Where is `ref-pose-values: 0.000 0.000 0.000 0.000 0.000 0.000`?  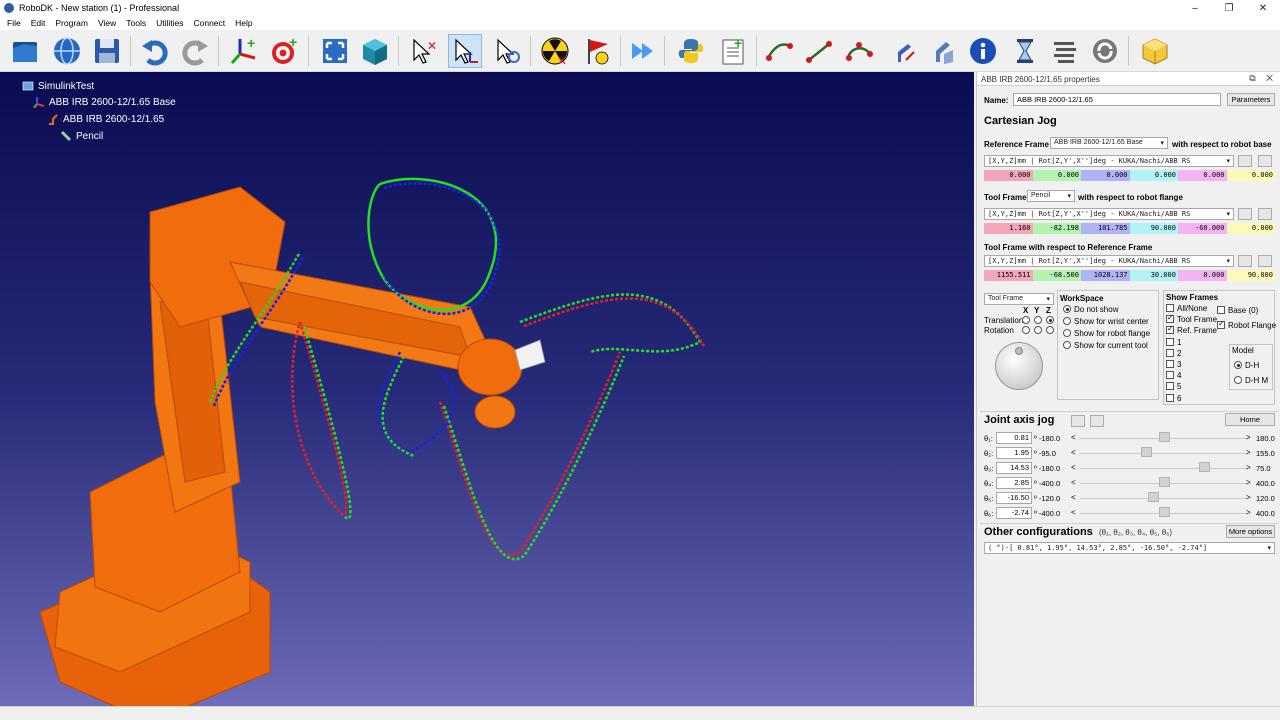 ref-pose-values: 0.000 0.000 0.000 0.000 0.000 0.000 is located at coordinates (1129, 175).